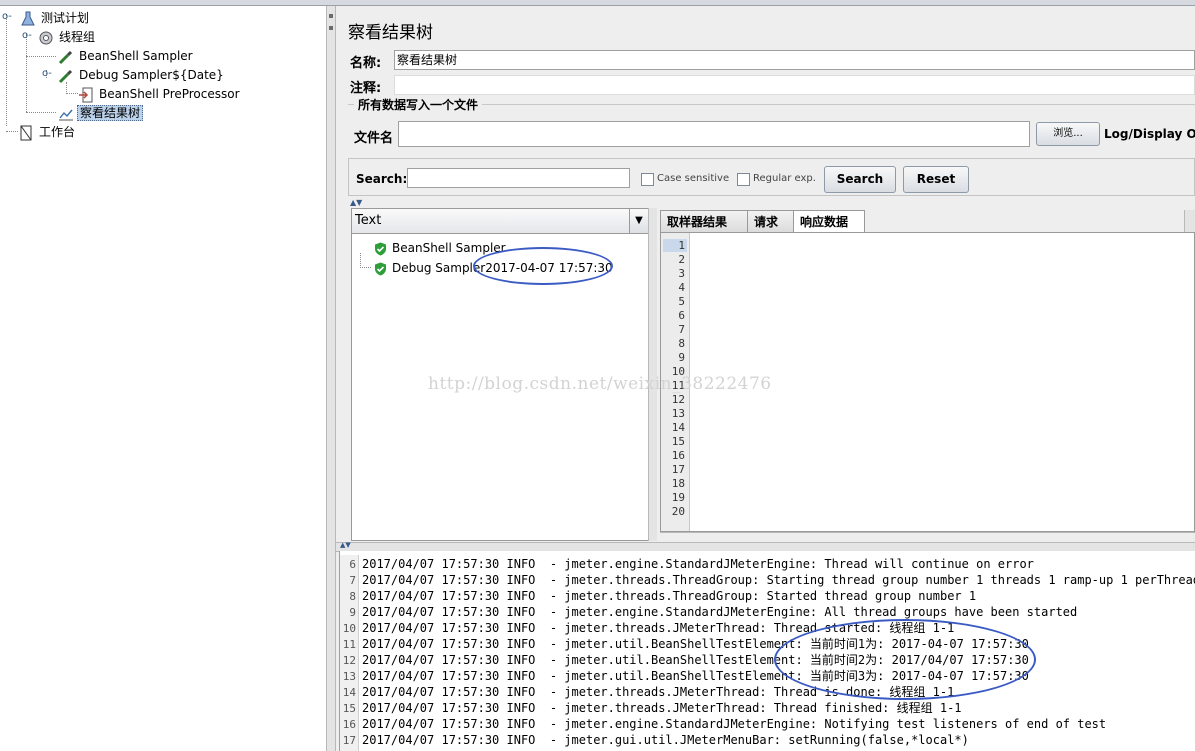 The image size is (1195, 751). I want to click on tree-node-label: 工作台, so click(57, 132).